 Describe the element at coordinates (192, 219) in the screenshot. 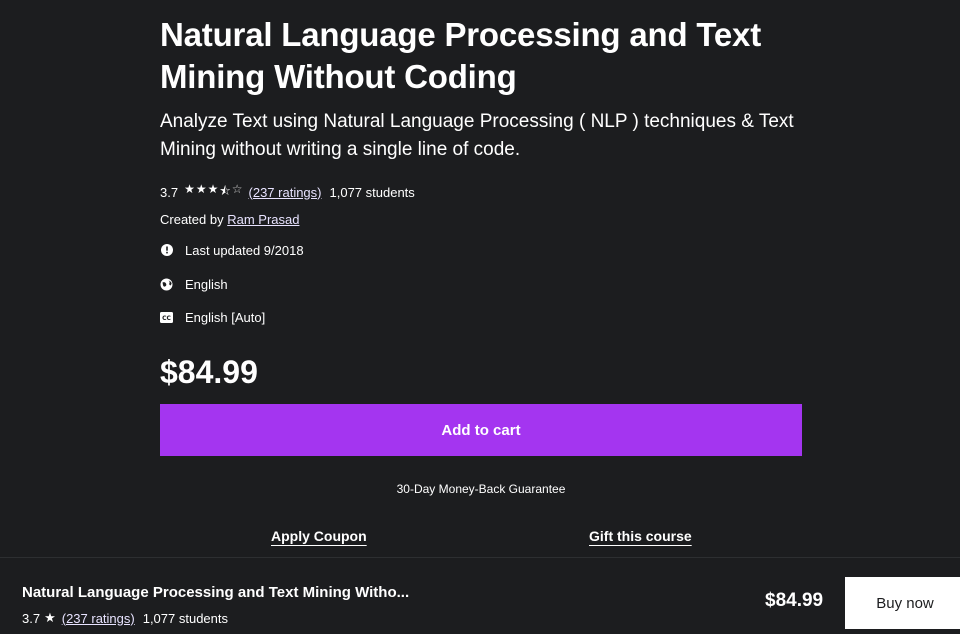

I see `created-by-label: Created by` at that location.